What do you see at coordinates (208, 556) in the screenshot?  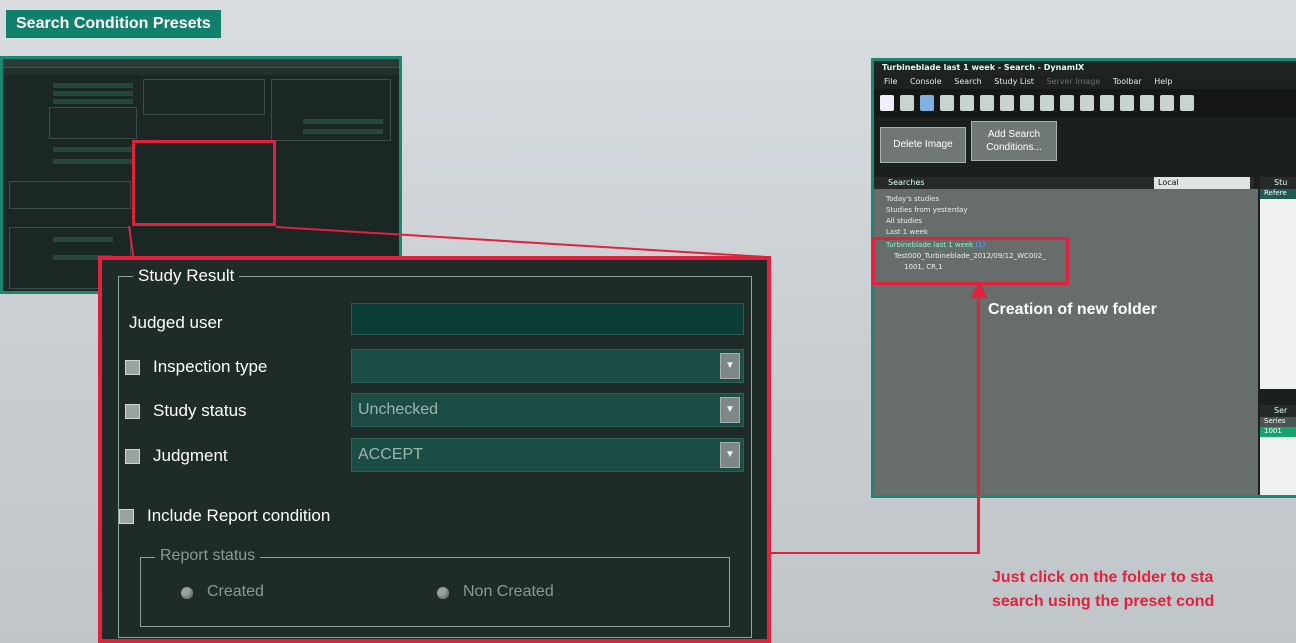 I see `report-status-title: Report status` at bounding box center [208, 556].